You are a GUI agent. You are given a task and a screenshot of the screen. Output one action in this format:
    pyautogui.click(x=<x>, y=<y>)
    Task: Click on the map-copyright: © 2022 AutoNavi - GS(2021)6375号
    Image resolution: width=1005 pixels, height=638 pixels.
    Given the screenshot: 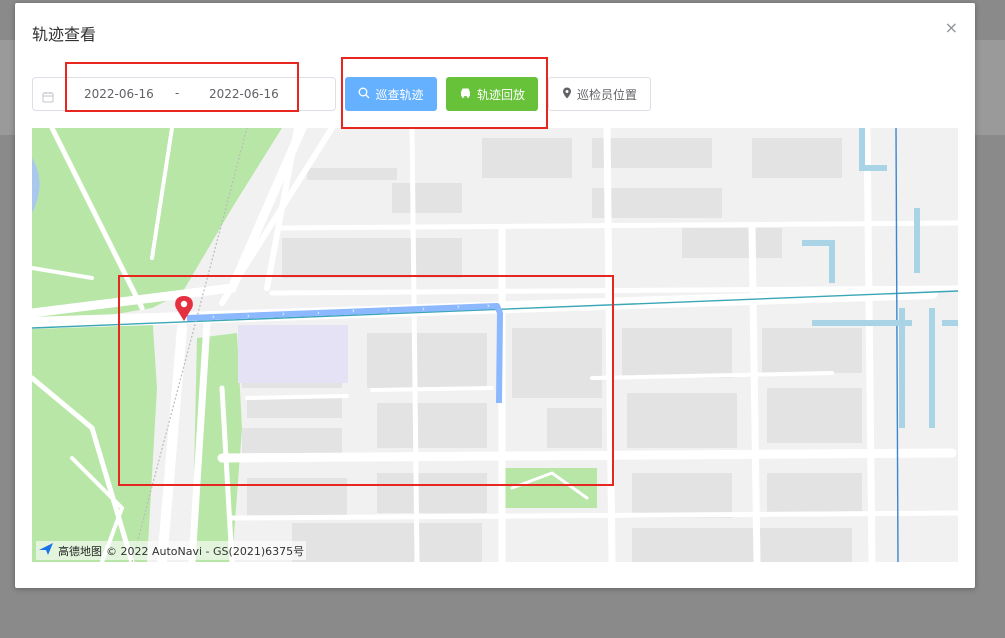 What is the action you would take?
    pyautogui.click(x=205, y=551)
    